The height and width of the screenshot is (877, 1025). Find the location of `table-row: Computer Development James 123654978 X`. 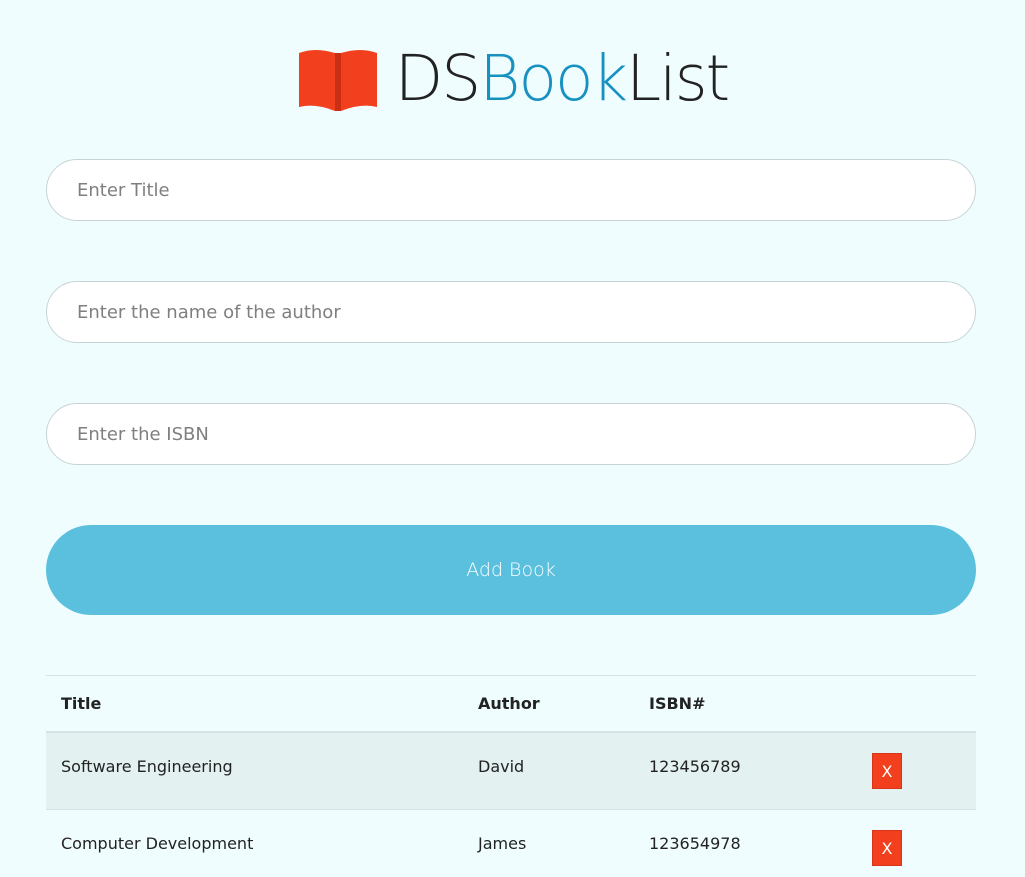

table-row: Computer Development James 123654978 X is located at coordinates (511, 843).